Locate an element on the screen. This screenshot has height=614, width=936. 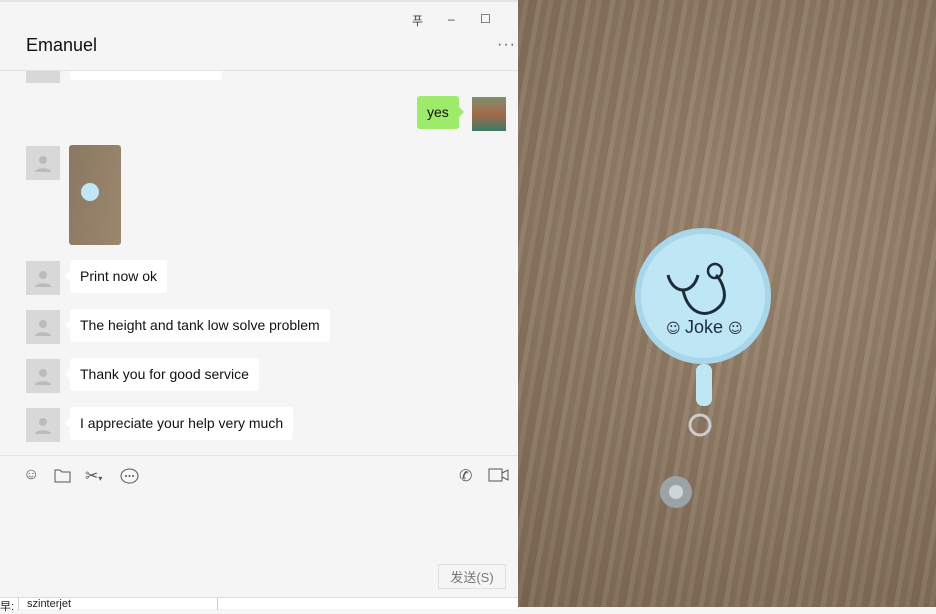
phone-icon: ✆ is located at coordinates (465, 476).